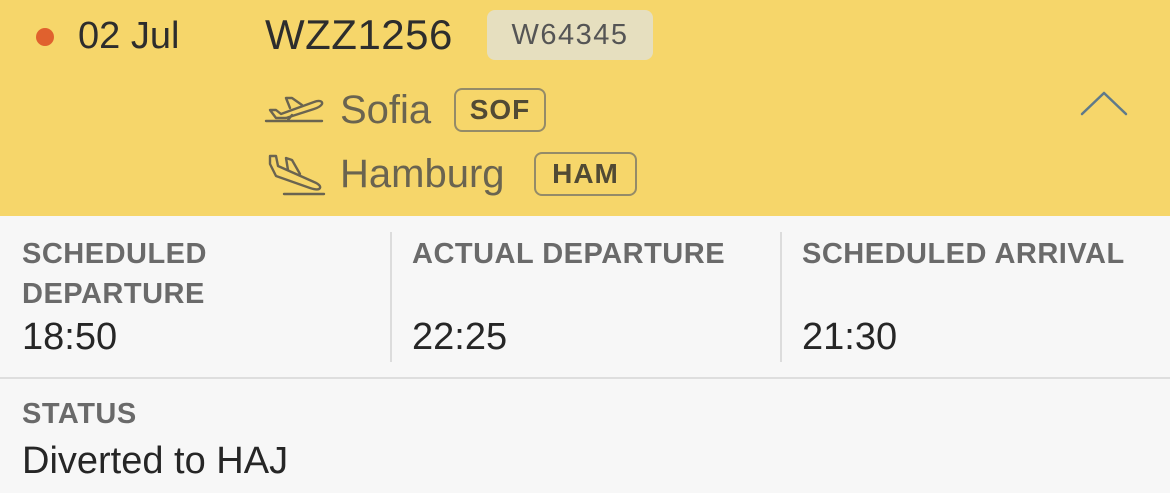 The height and width of the screenshot is (493, 1170). I want to click on arrival-city: Hamburg, so click(422, 174).